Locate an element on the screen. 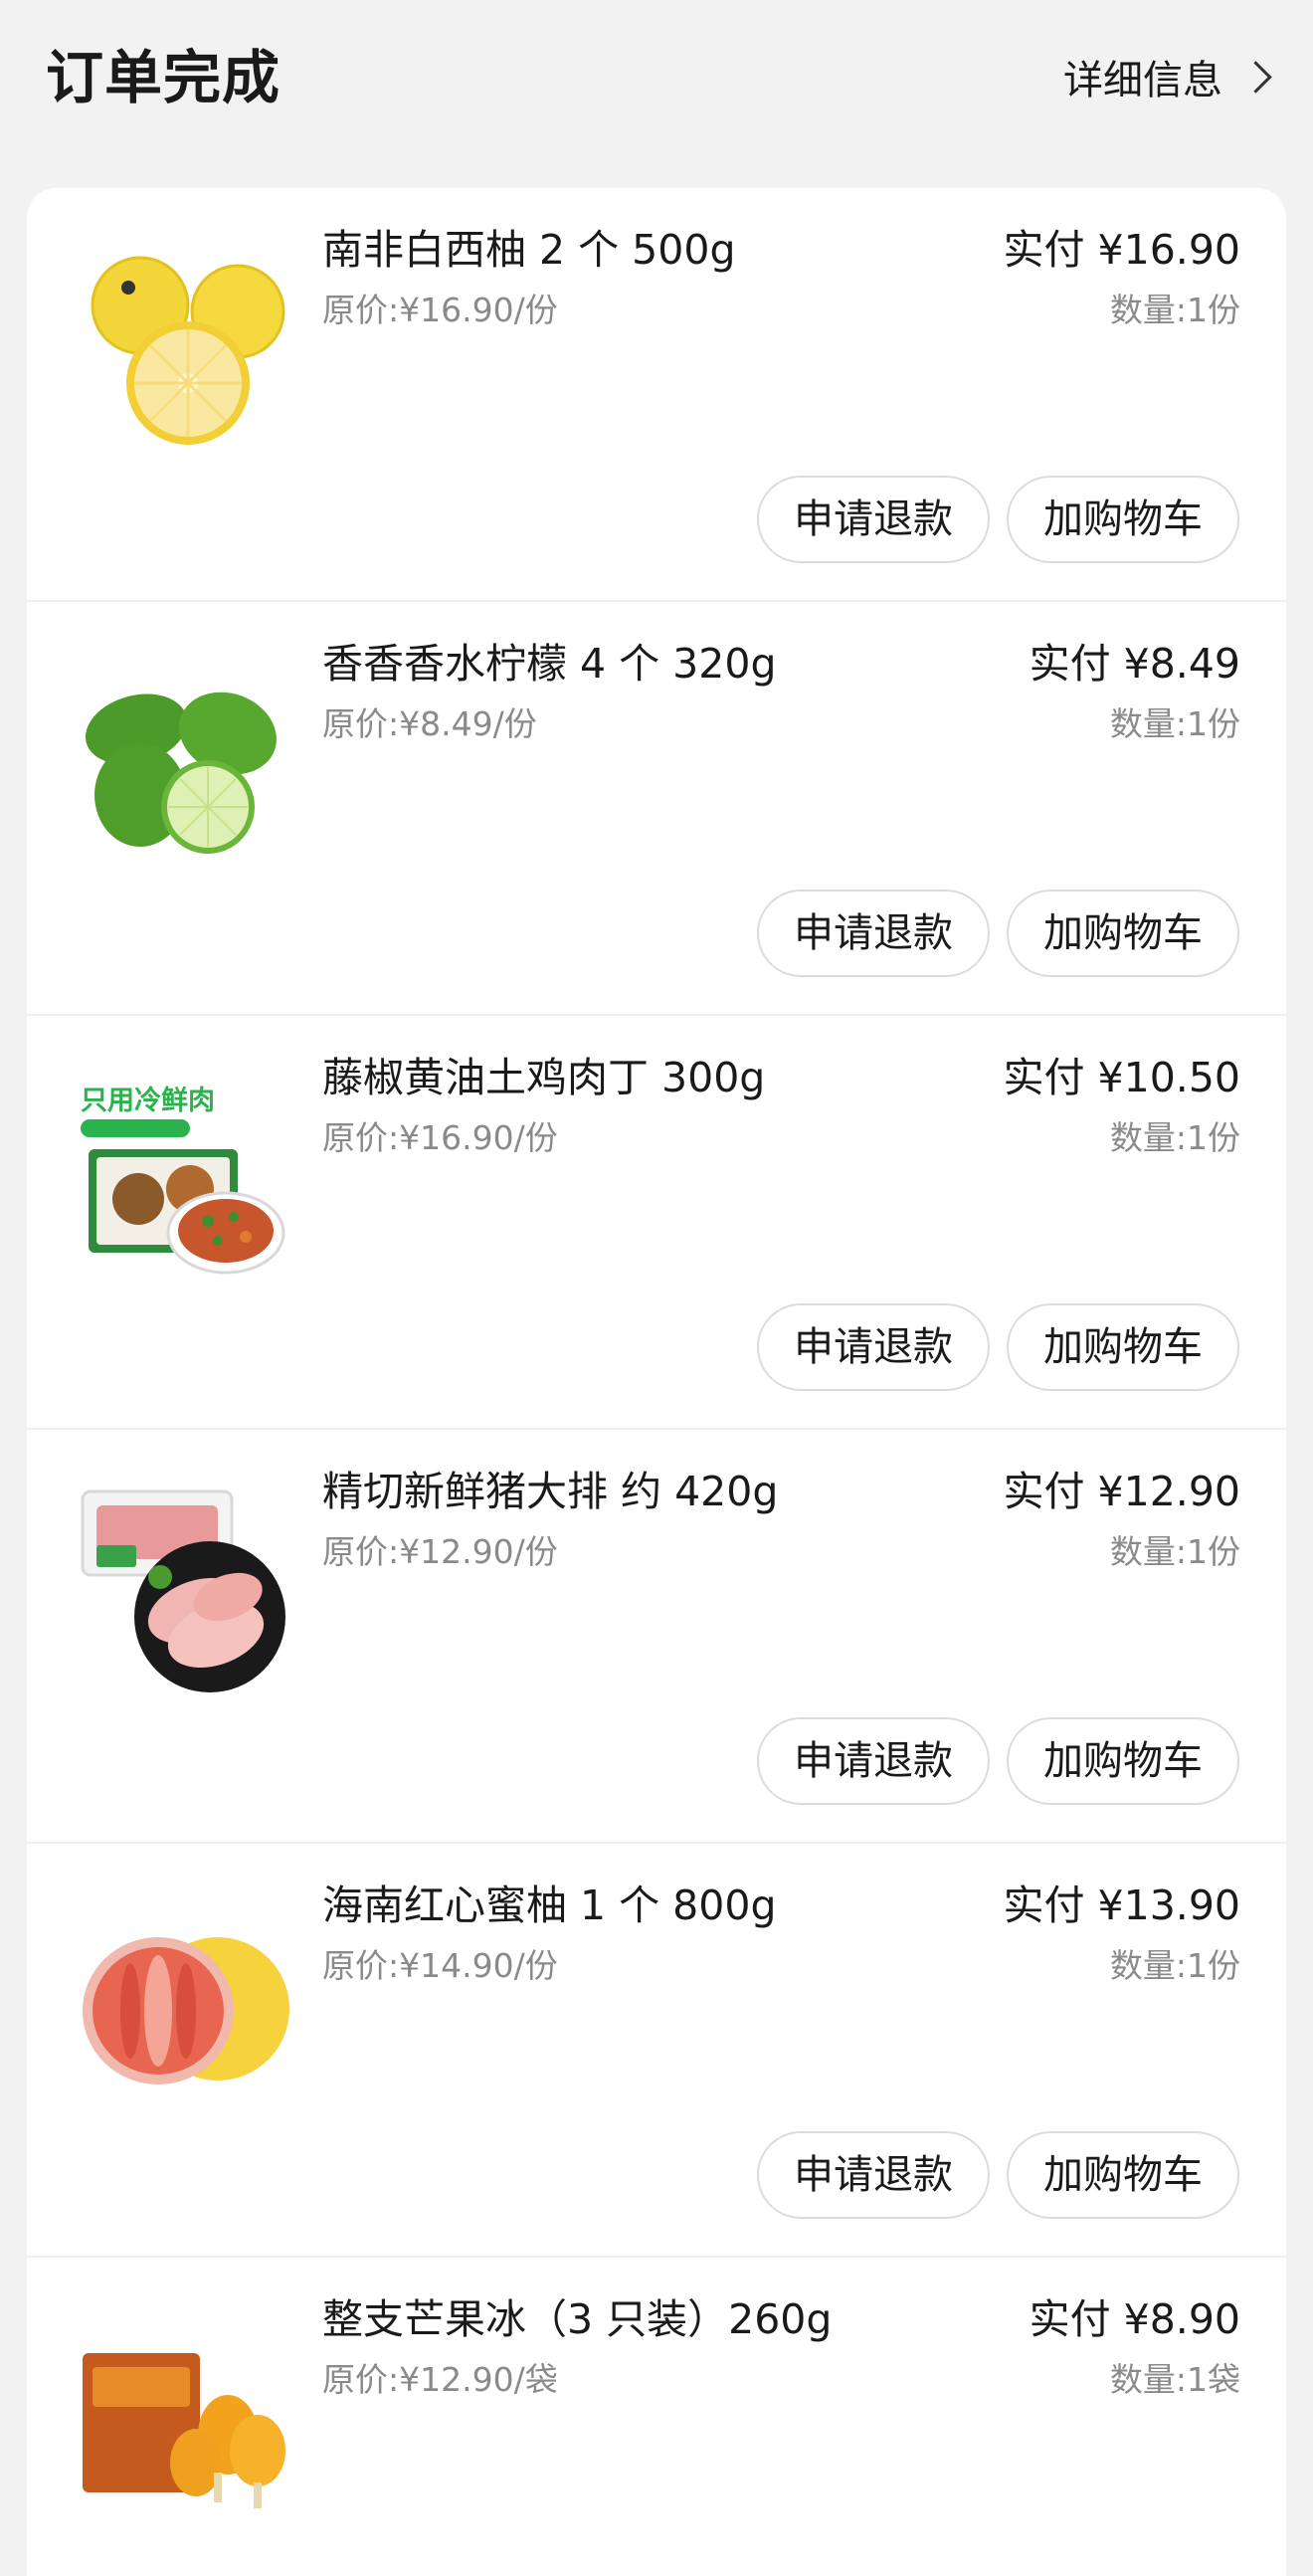 The height and width of the screenshot is (2576, 1313). paid-amount: 实付 ¥13.90 is located at coordinates (1122, 1905).